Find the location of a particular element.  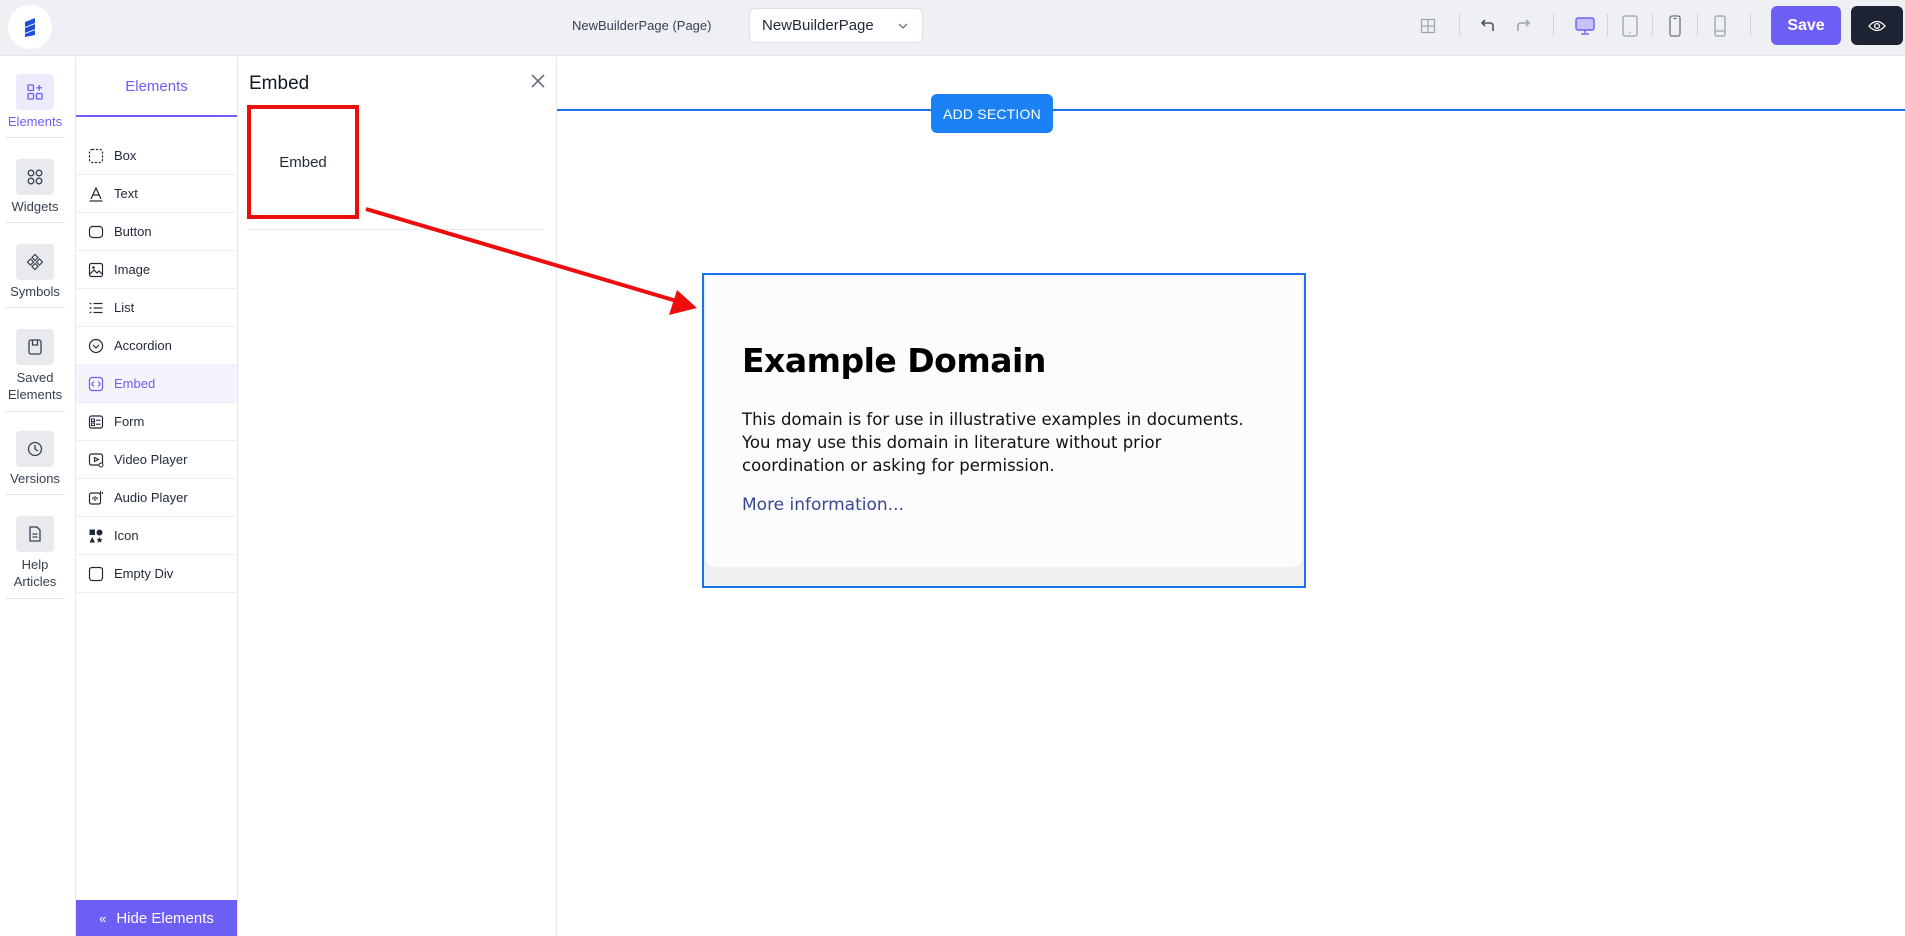

section-divider-line is located at coordinates (1231, 110).